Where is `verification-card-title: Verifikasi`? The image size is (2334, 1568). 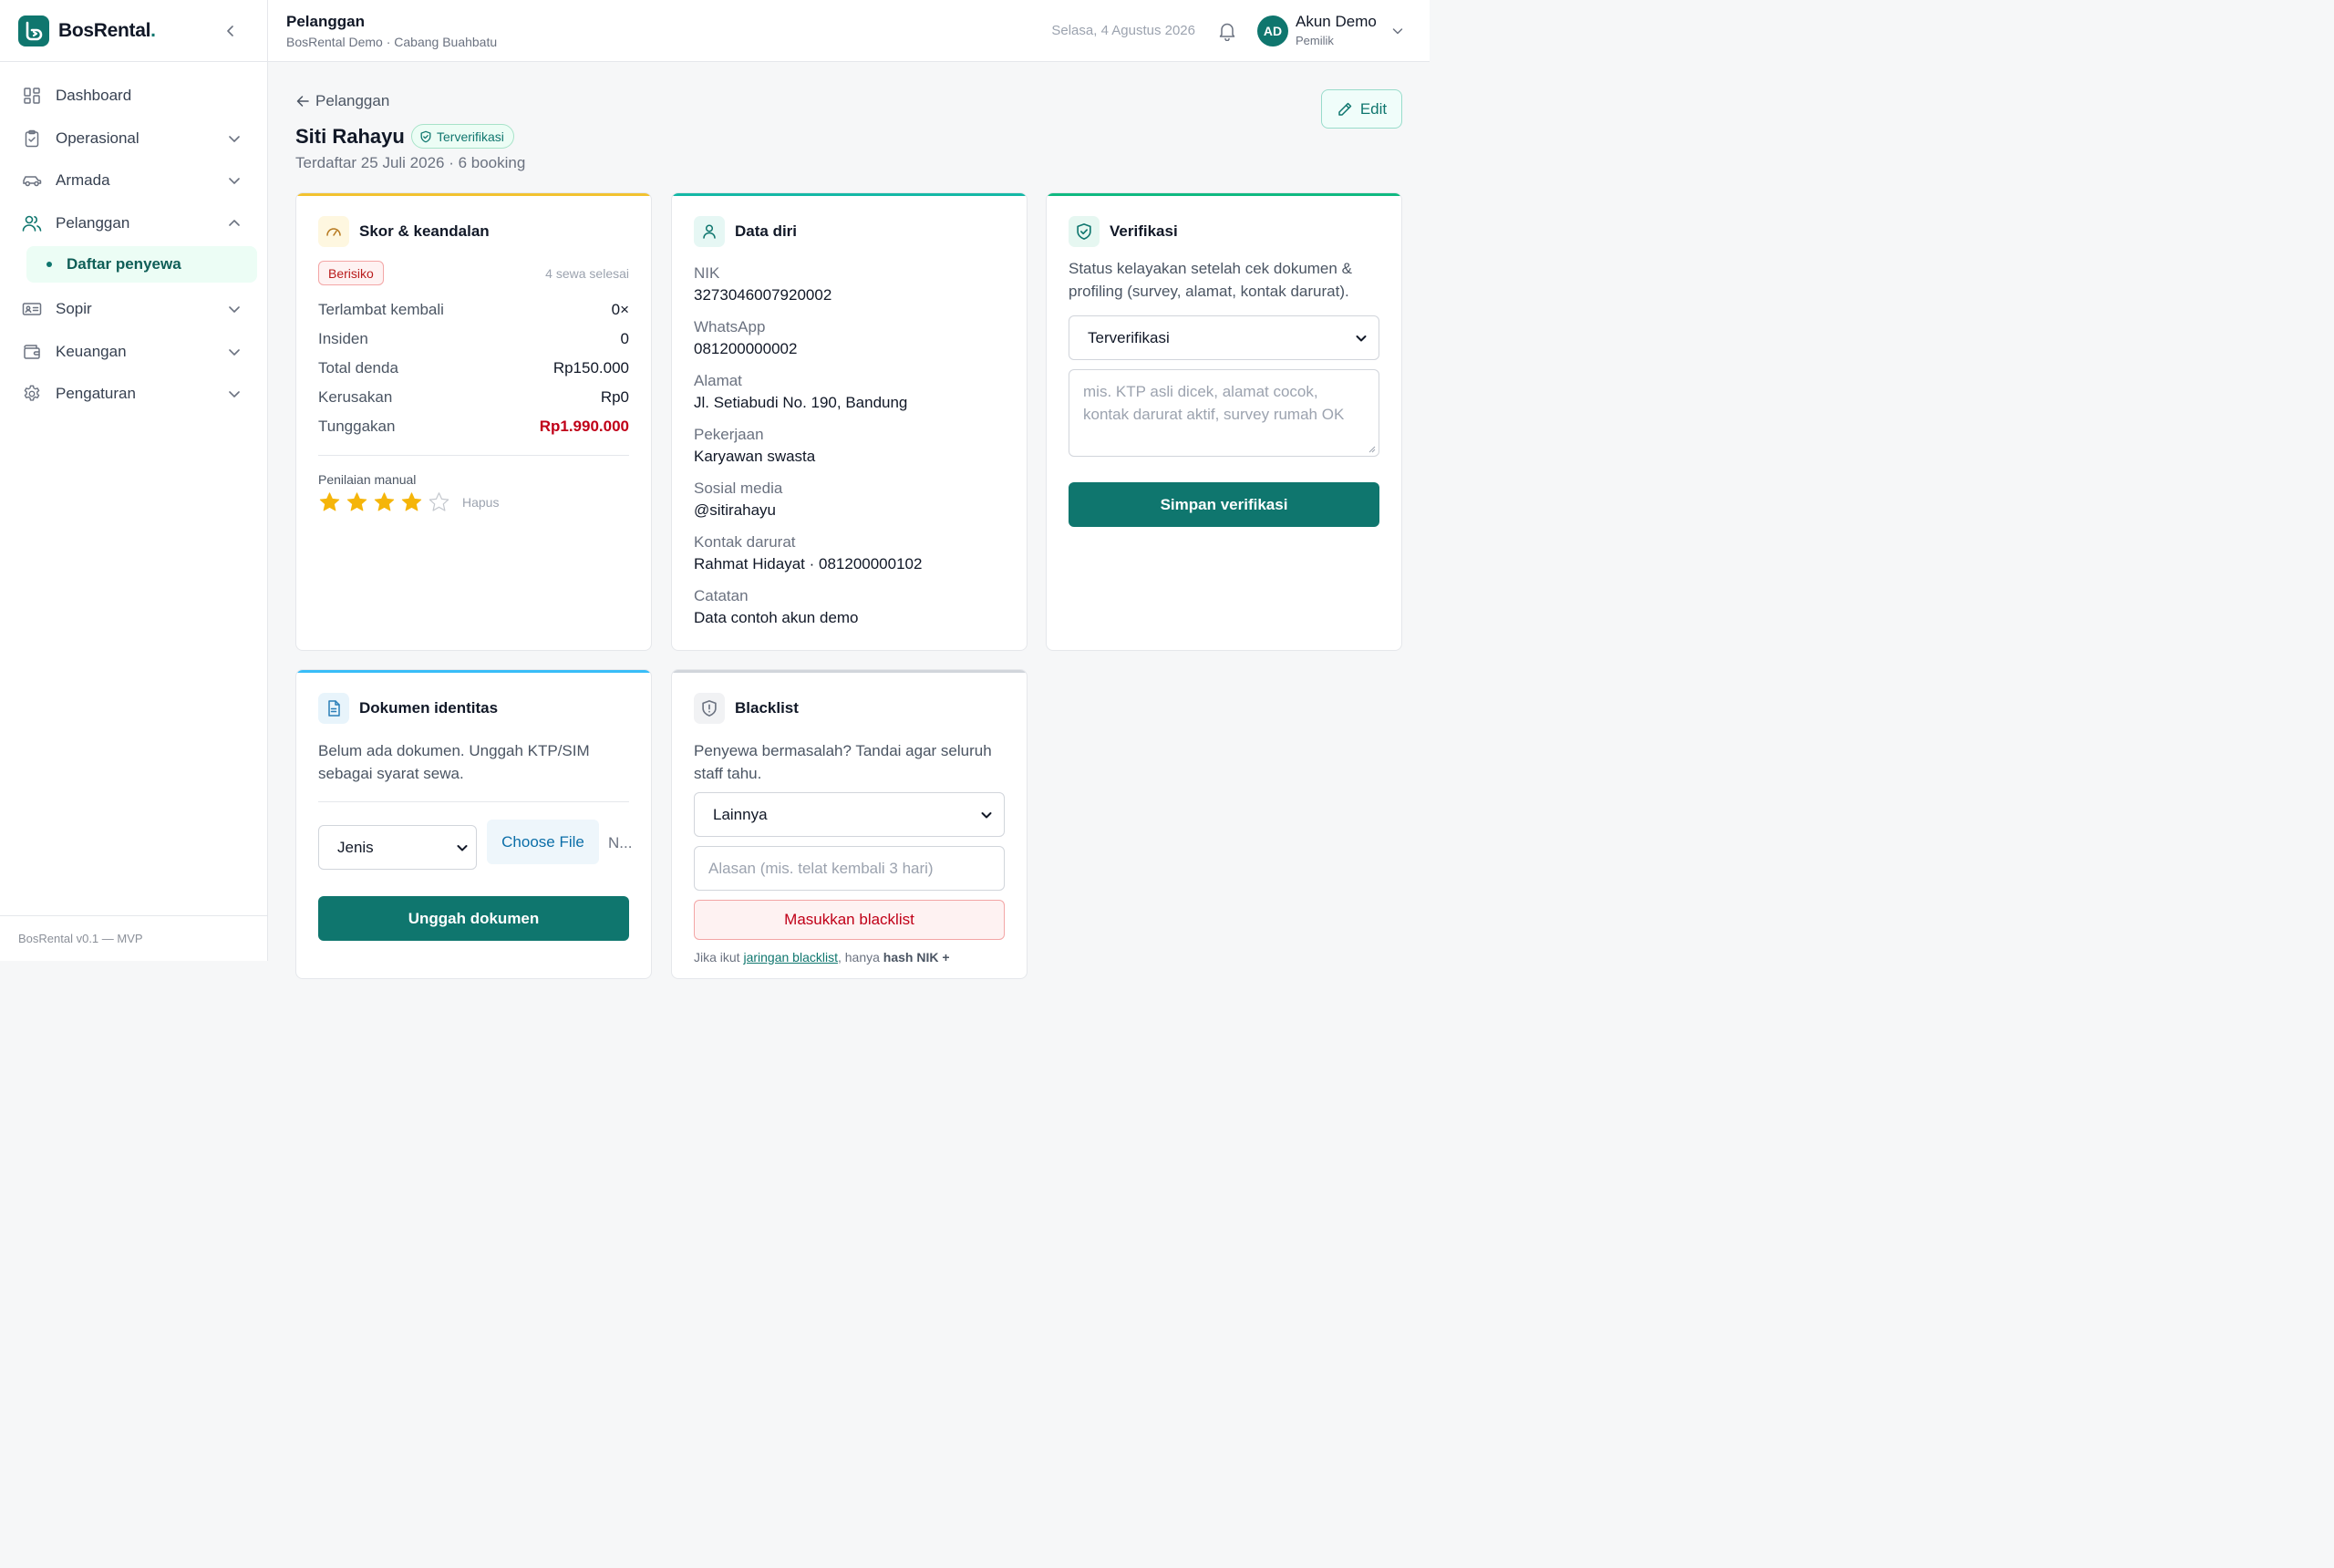 verification-card-title: Verifikasi is located at coordinates (1144, 231).